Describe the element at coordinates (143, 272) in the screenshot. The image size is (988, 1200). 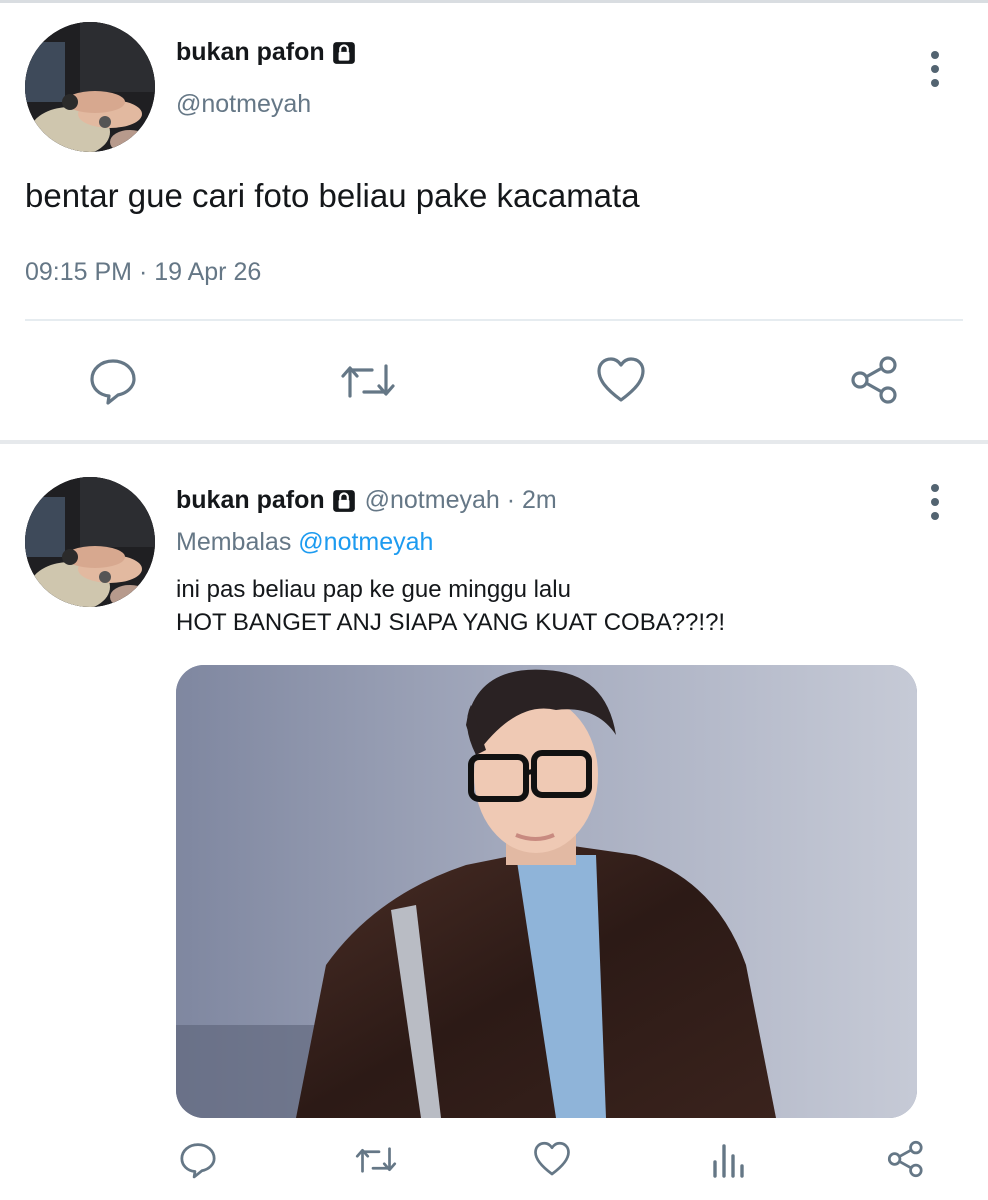
I see `tweet-timestamp: 09:15 PM · 19 Apr 26` at that location.